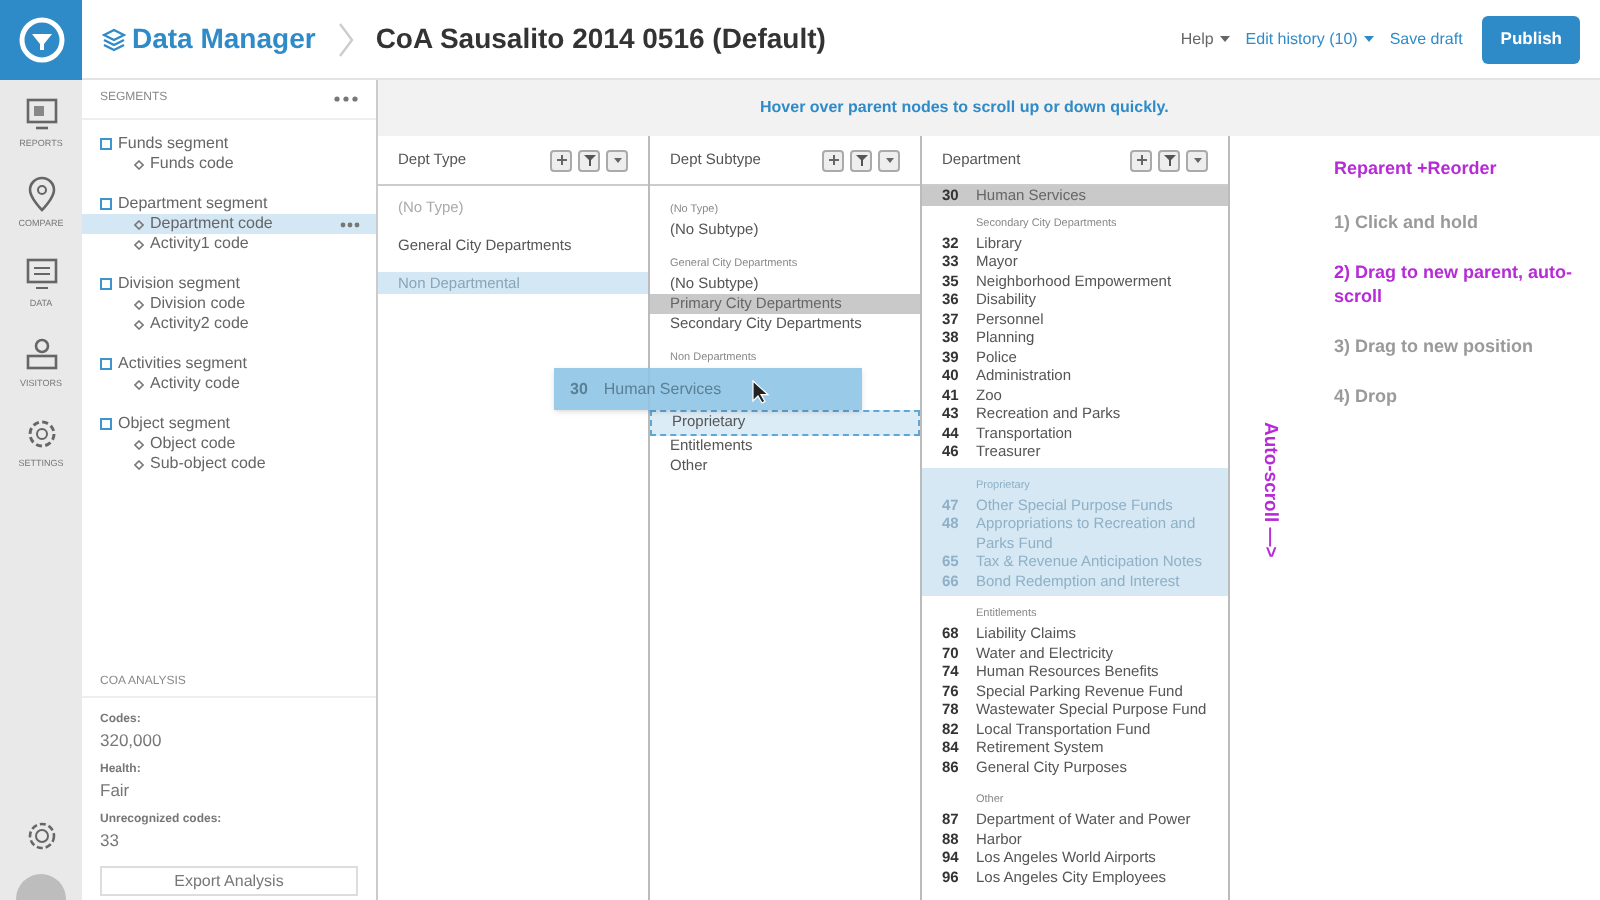 Image resolution: width=1600 pixels, height=900 pixels. What do you see at coordinates (229, 144) in the screenshot?
I see `segment-item: Funds segment` at bounding box center [229, 144].